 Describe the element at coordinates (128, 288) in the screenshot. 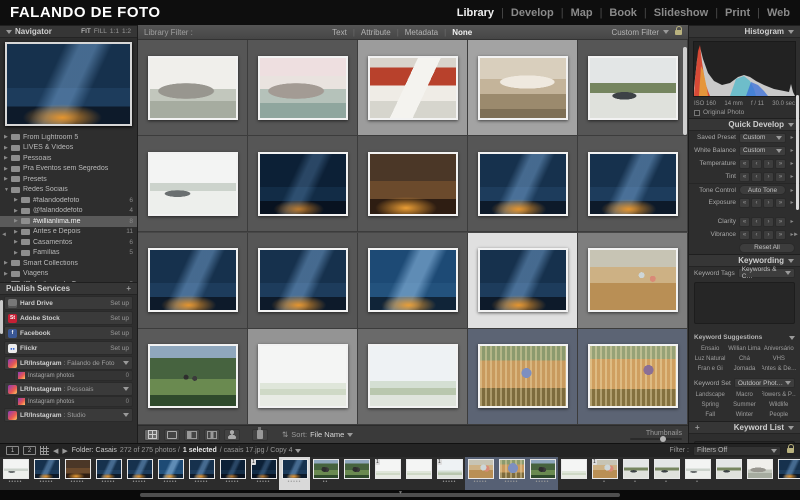

I see `add-publish-service-button: +` at that location.